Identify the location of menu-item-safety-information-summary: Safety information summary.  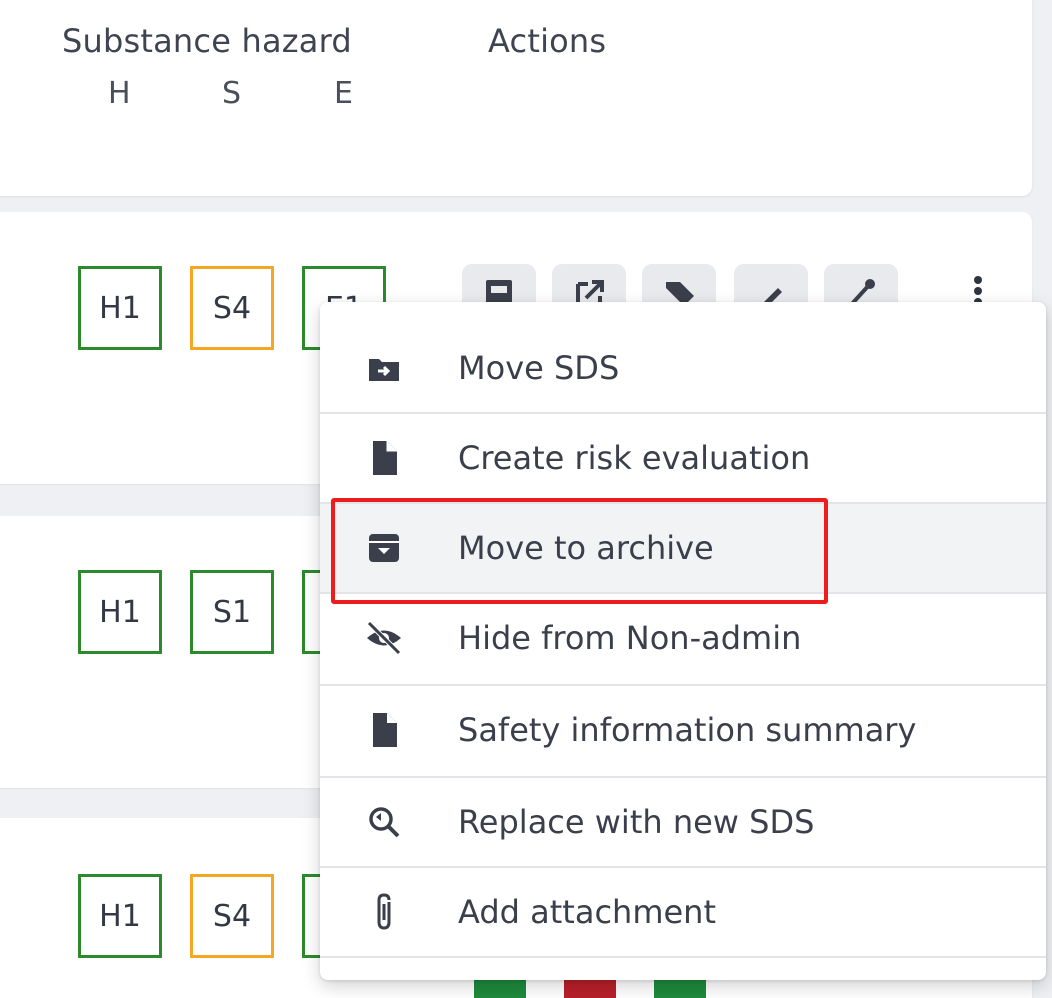
(683, 730).